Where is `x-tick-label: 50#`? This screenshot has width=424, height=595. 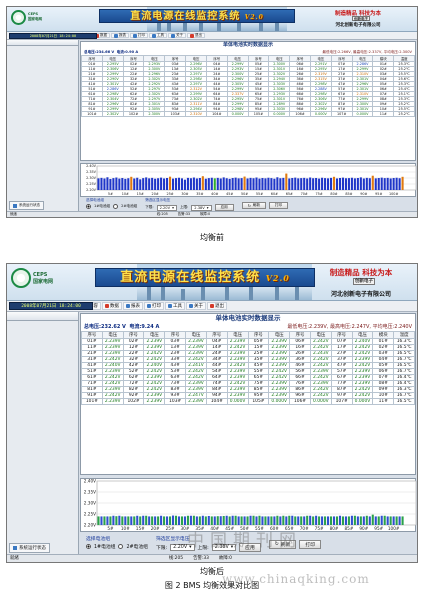 x-tick-label: 50# is located at coordinates (244, 194).